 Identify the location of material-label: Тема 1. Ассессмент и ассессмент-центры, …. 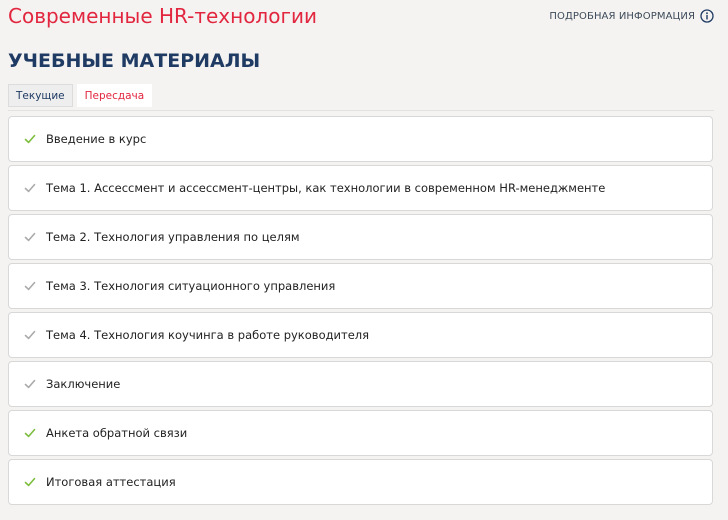
(326, 188).